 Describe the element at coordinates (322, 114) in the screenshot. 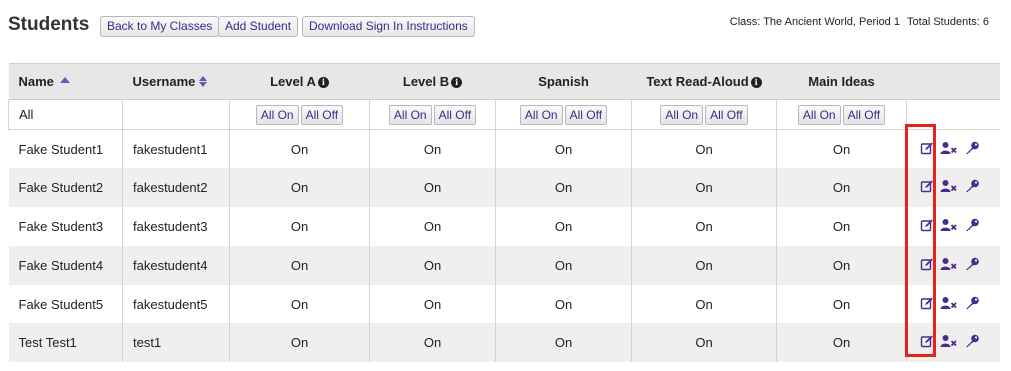

I see `level-a-all-off-button: All Off` at that location.